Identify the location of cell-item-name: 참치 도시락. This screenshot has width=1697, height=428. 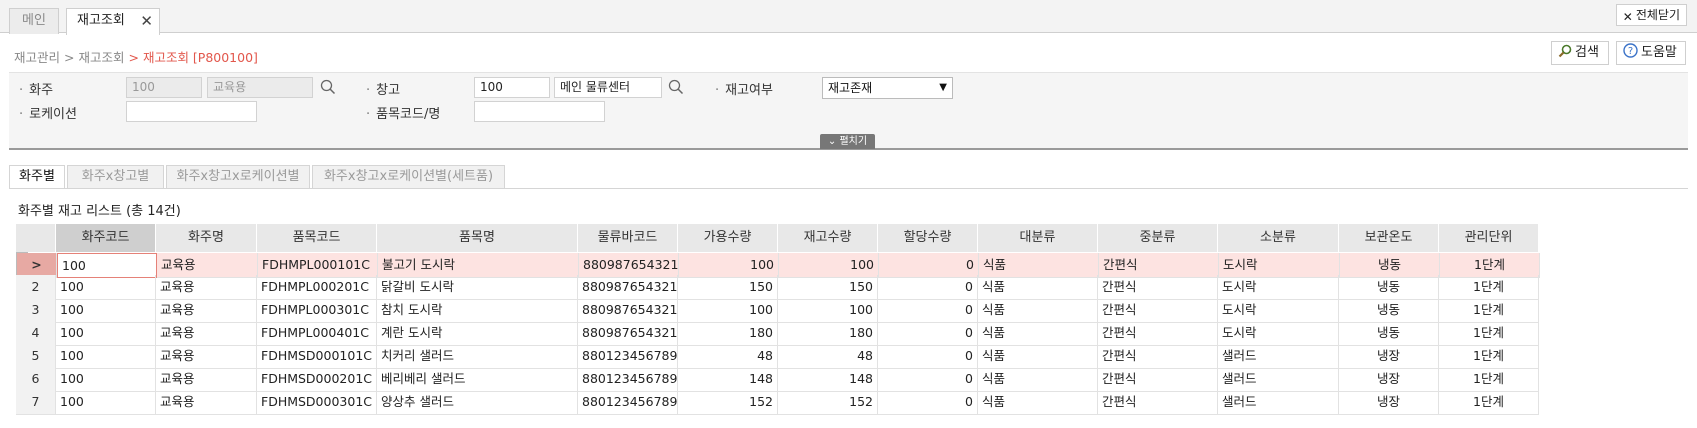
(477, 310).